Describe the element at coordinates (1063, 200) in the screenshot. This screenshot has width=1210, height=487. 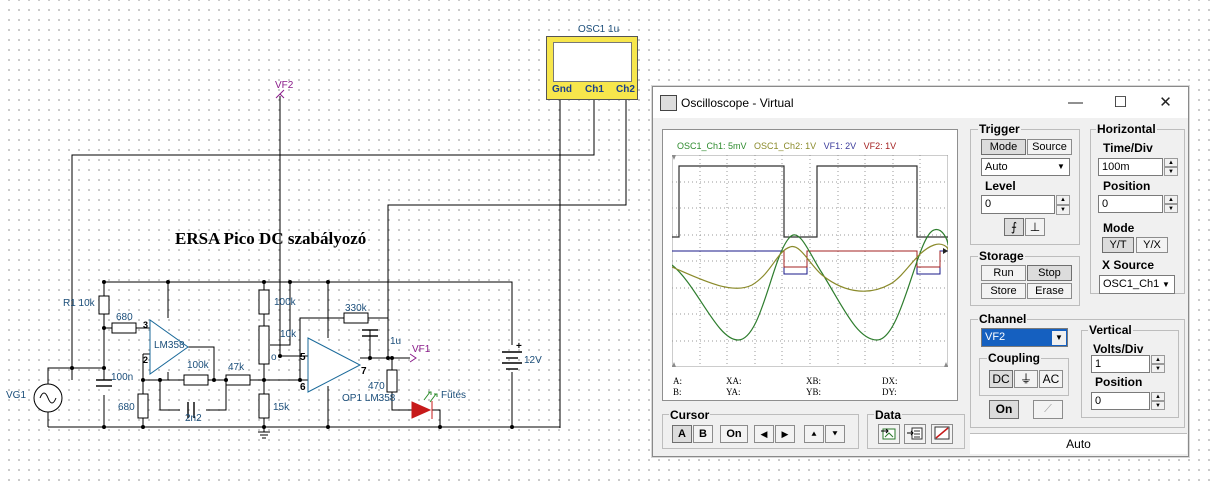
I see `trigger-level-up: ▲` at that location.